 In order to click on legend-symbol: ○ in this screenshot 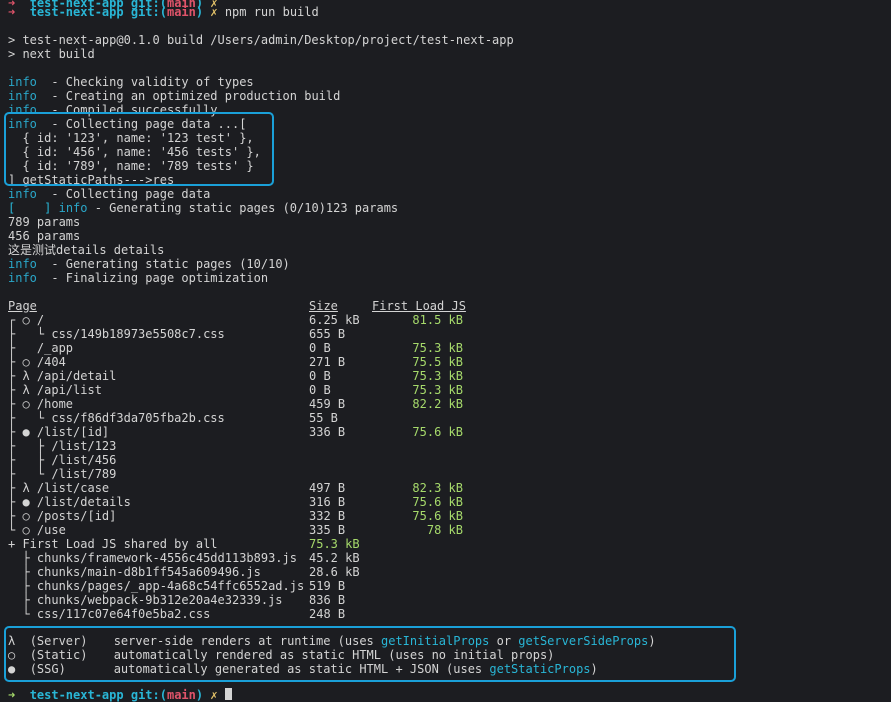, I will do `click(12, 655)`.